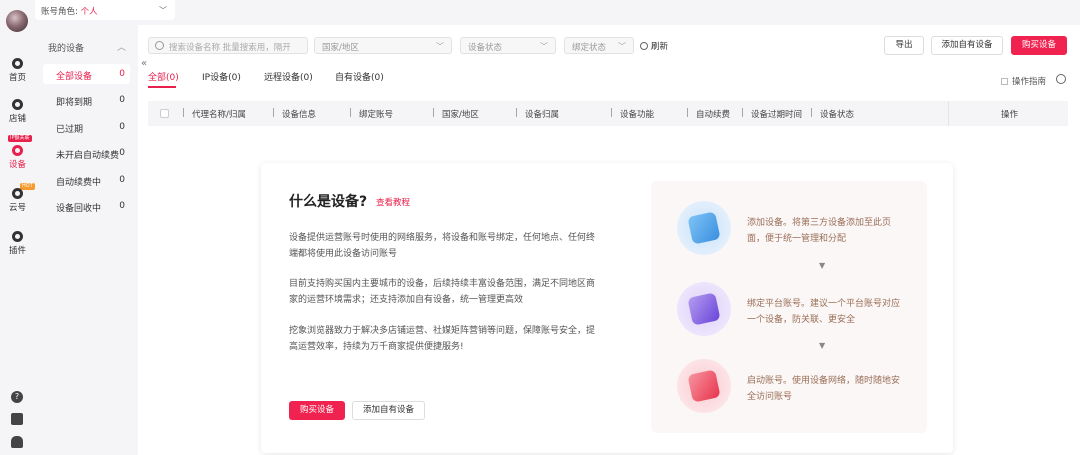 The image size is (1080, 455). Describe the element at coordinates (89, 12) in the screenshot. I see `account-role-value: 个人` at that location.